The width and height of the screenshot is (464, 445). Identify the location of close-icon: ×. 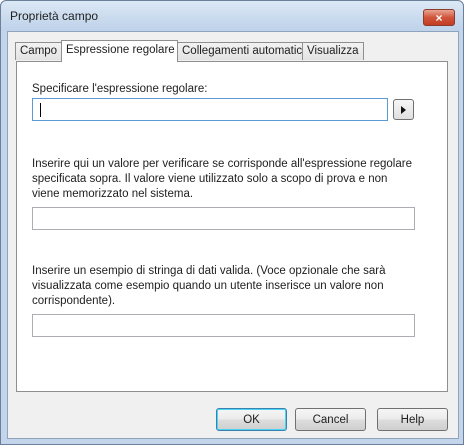
(439, 17).